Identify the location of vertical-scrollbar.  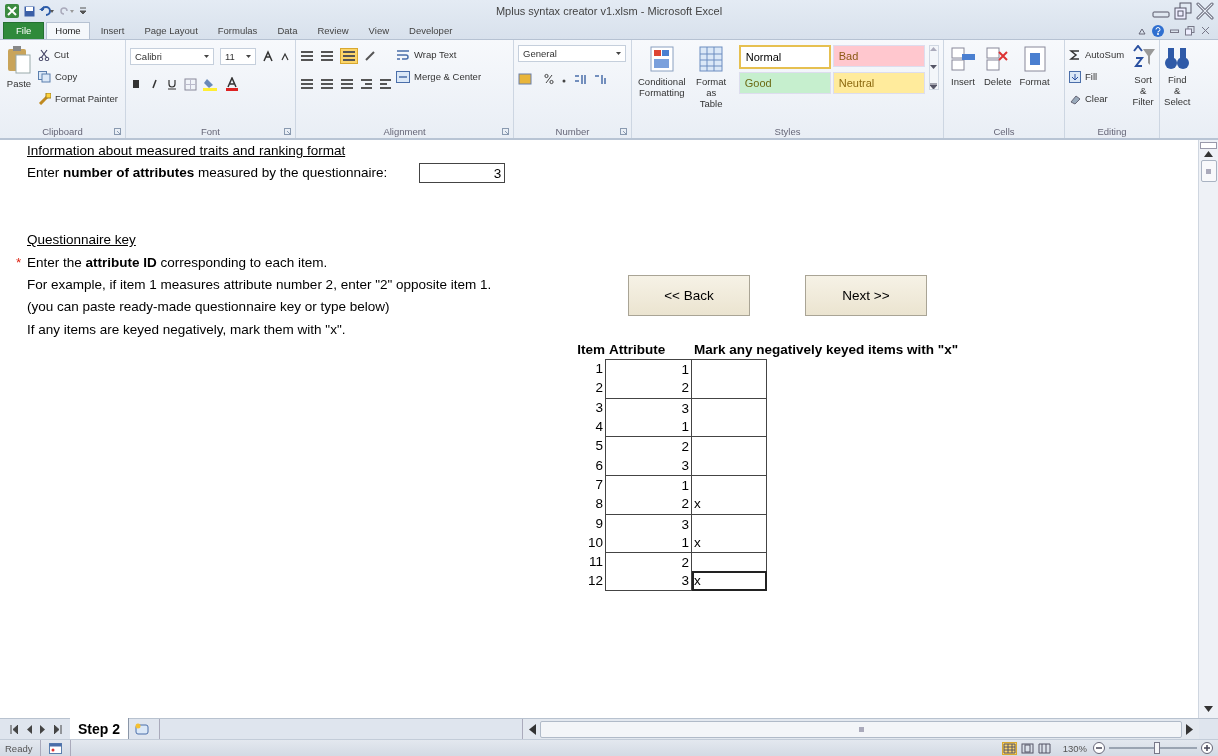
(1208, 429).